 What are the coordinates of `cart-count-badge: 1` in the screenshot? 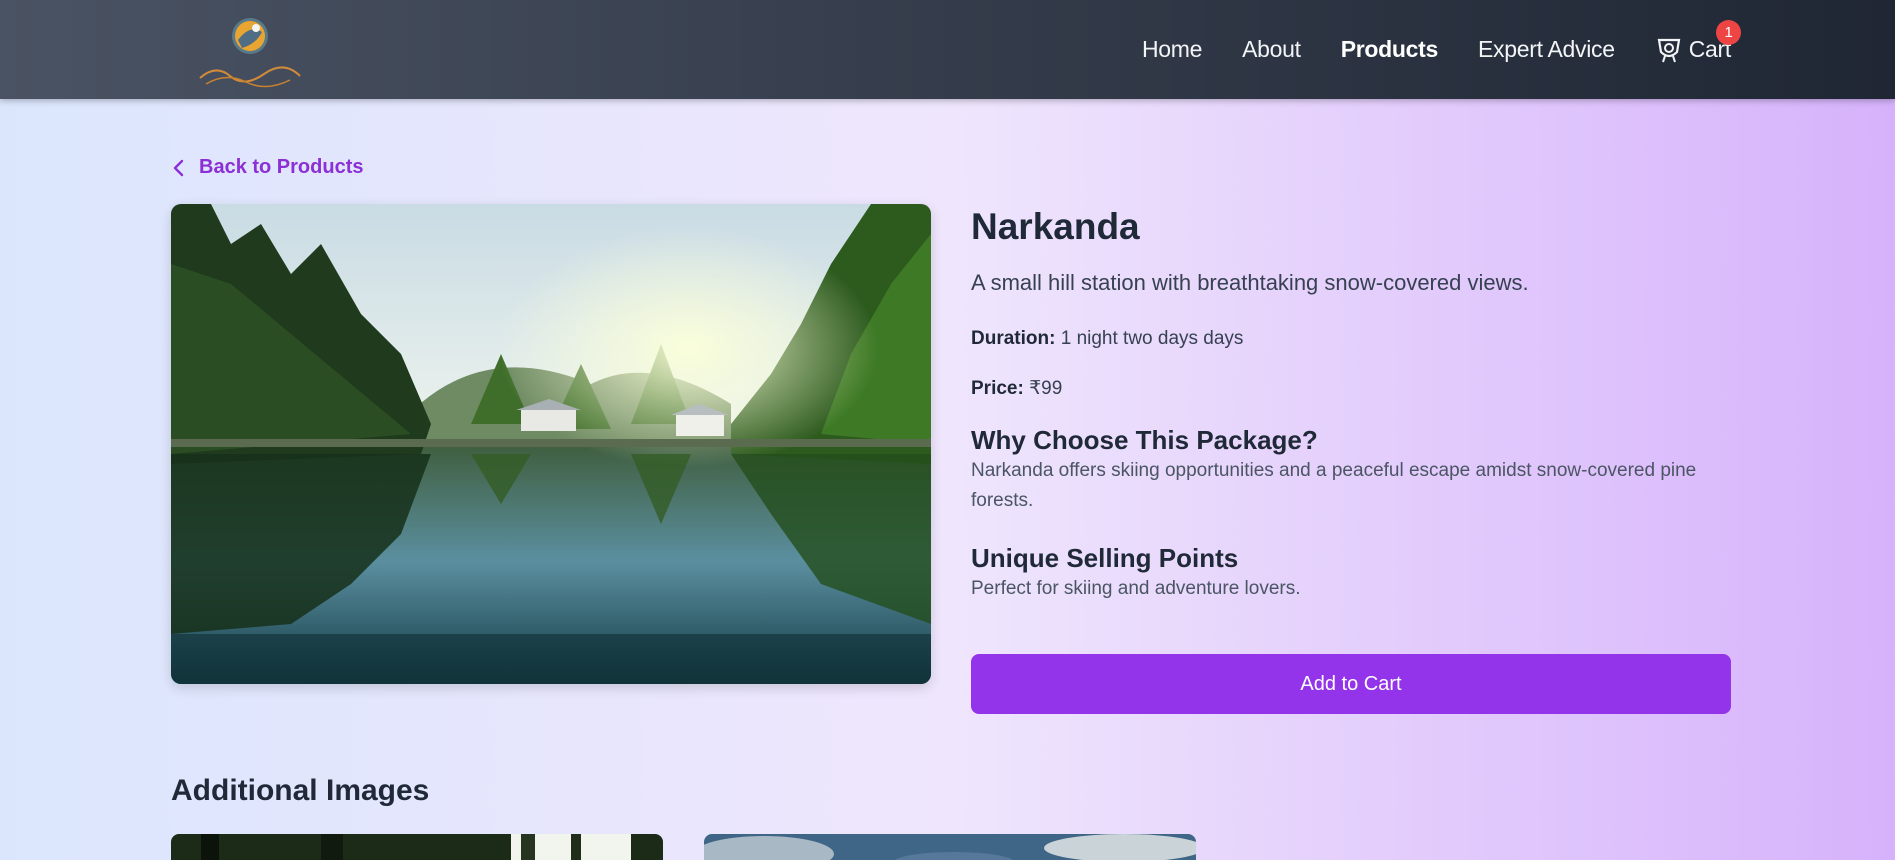 It's located at (1728, 32).